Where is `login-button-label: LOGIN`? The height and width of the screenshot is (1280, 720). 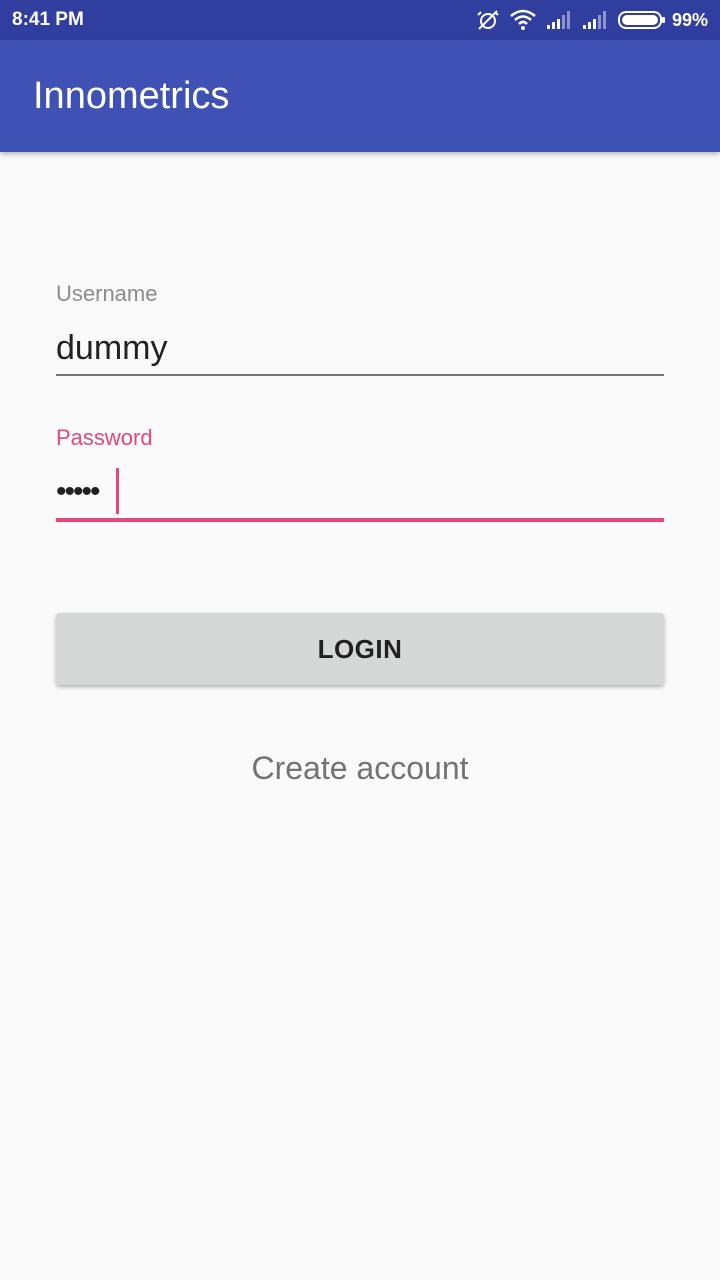 login-button-label: LOGIN is located at coordinates (360, 648).